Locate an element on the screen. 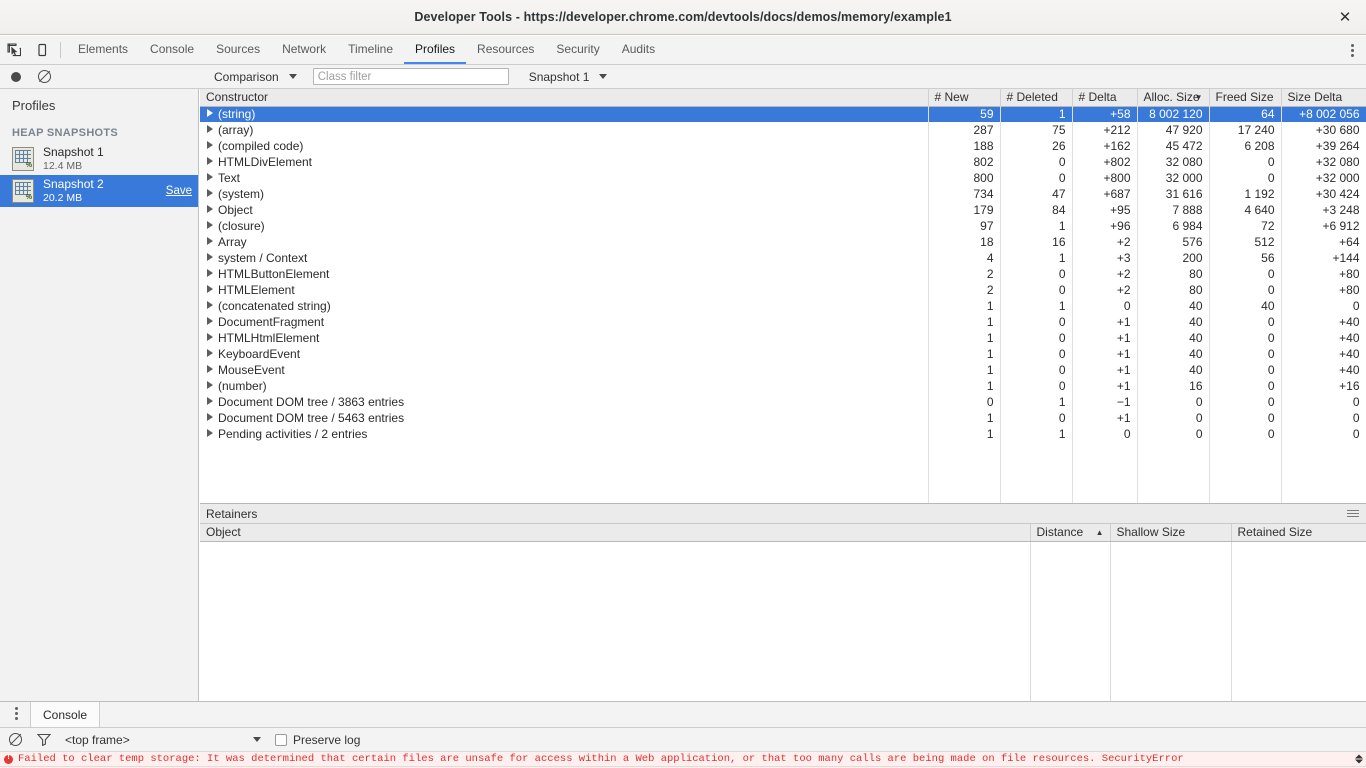 This screenshot has height=768, width=1366. table-row: (concatenated string) 1 1 0 40 40 0 is located at coordinates (783, 306).